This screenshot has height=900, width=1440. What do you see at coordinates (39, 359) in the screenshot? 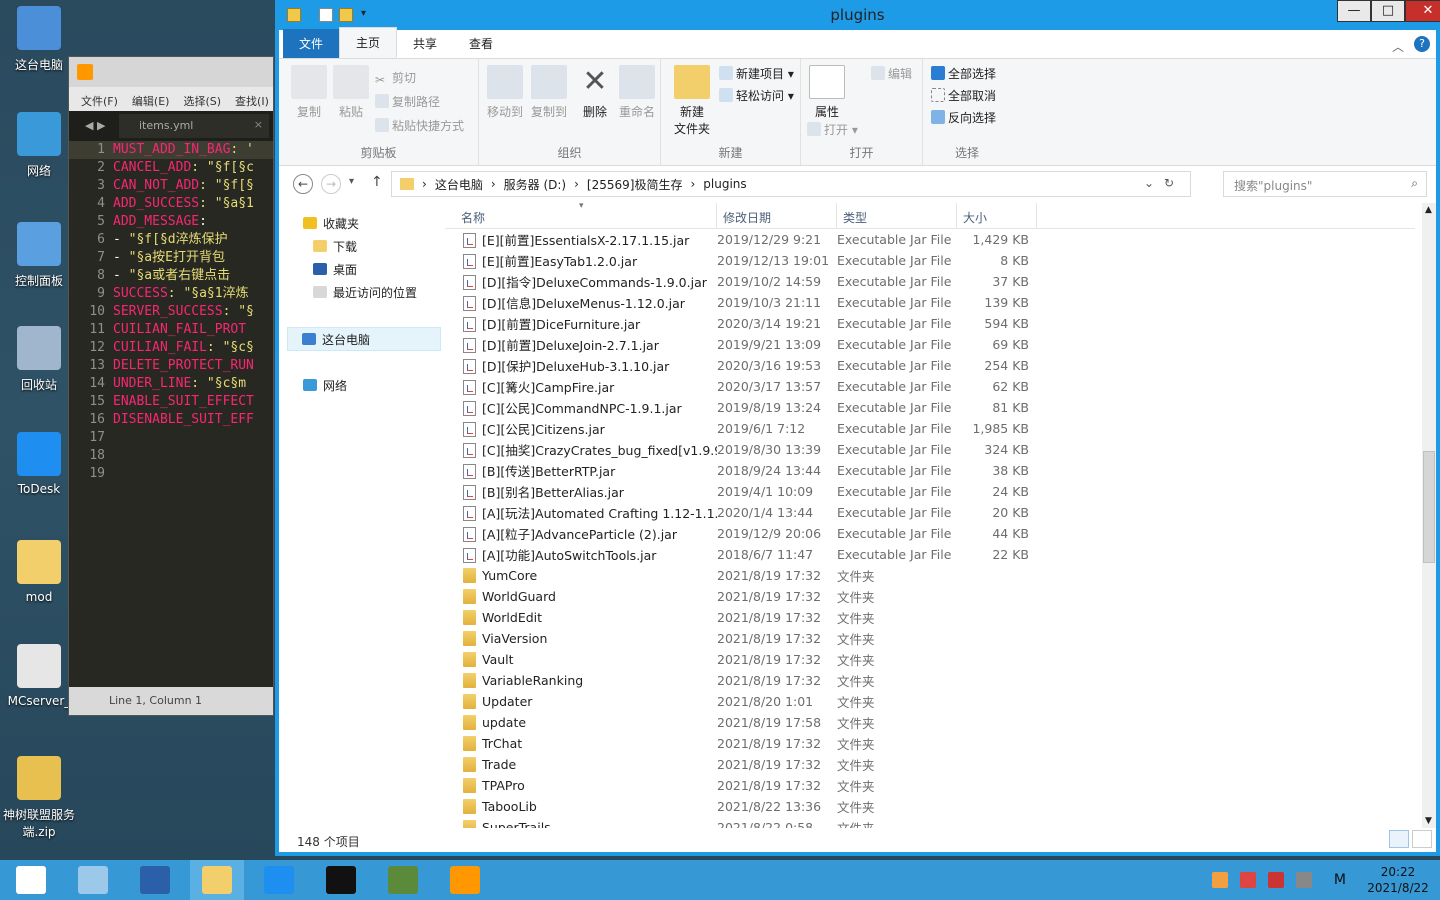
I see `desktop-icon-item: 回收站` at bounding box center [39, 359].